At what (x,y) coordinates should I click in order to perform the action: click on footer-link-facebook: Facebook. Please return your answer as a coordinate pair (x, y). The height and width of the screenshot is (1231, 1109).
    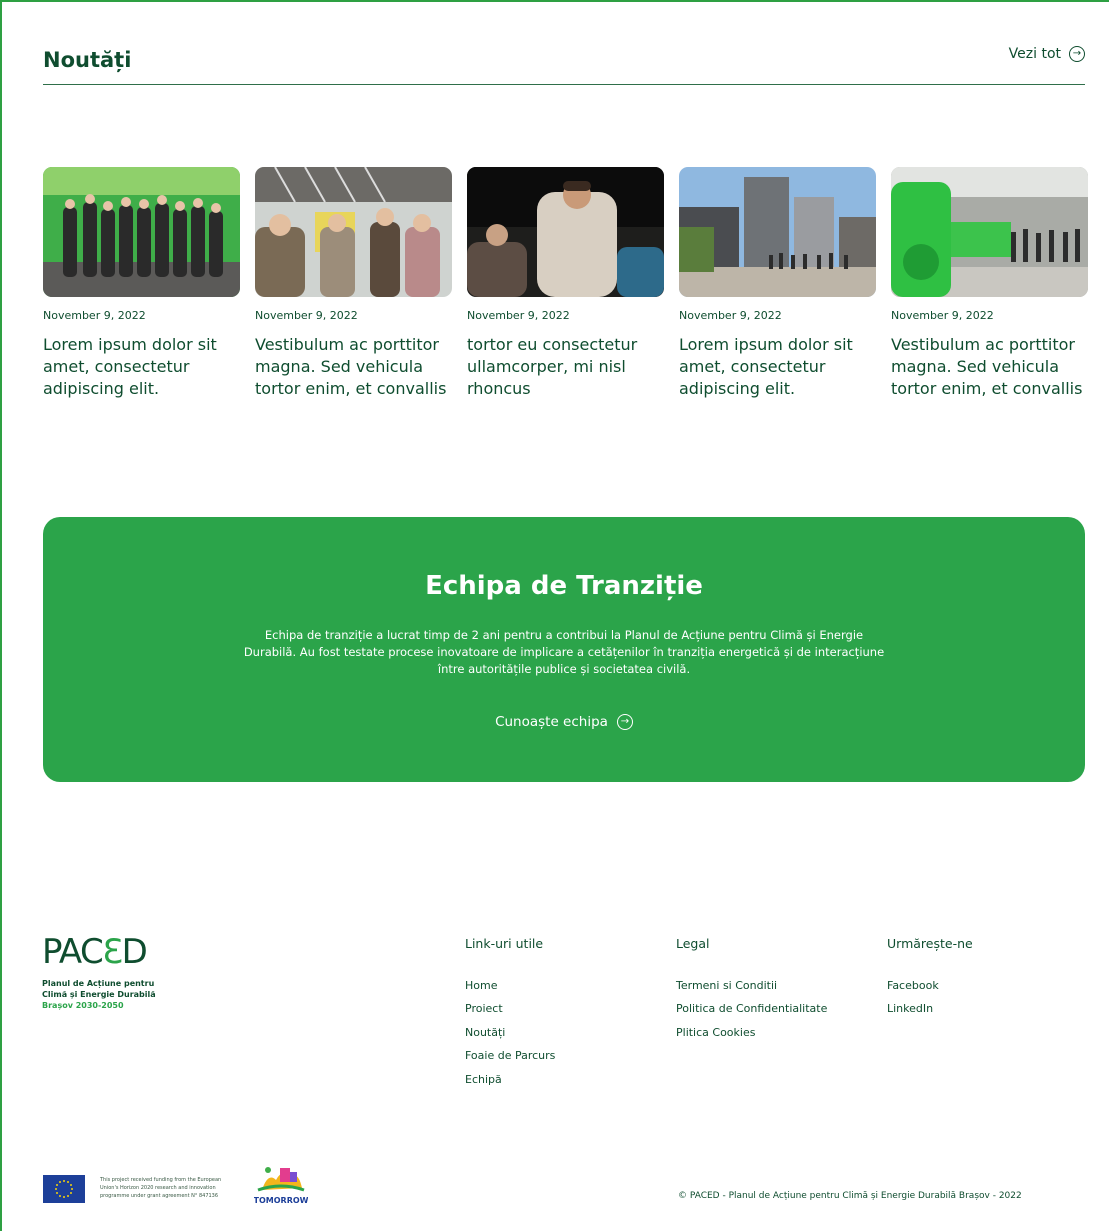
    Looking at the image, I should click on (930, 990).